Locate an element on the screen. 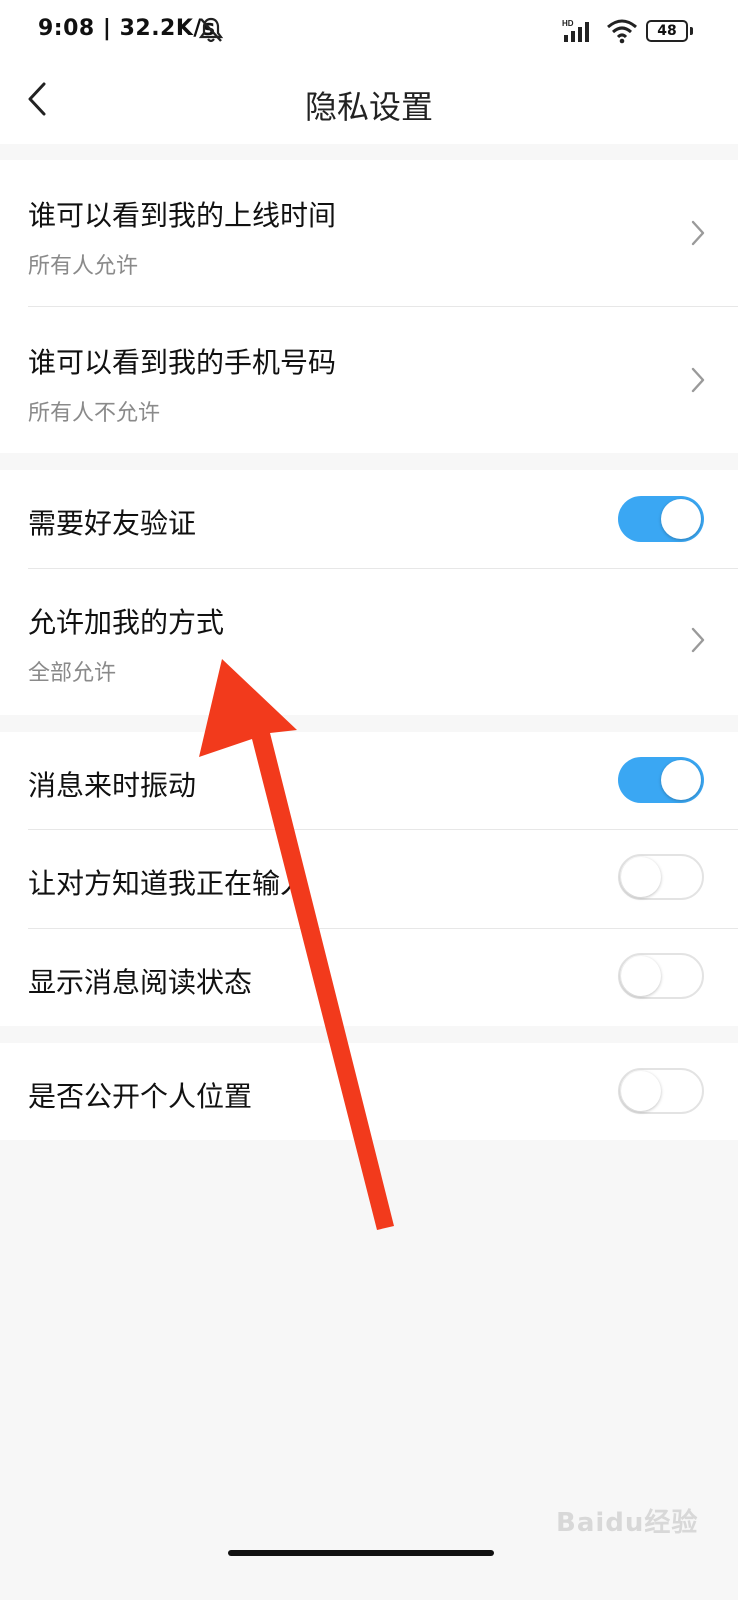 The height and width of the screenshot is (1600, 738). setting-title: 消息来时振动 is located at coordinates (112, 785).